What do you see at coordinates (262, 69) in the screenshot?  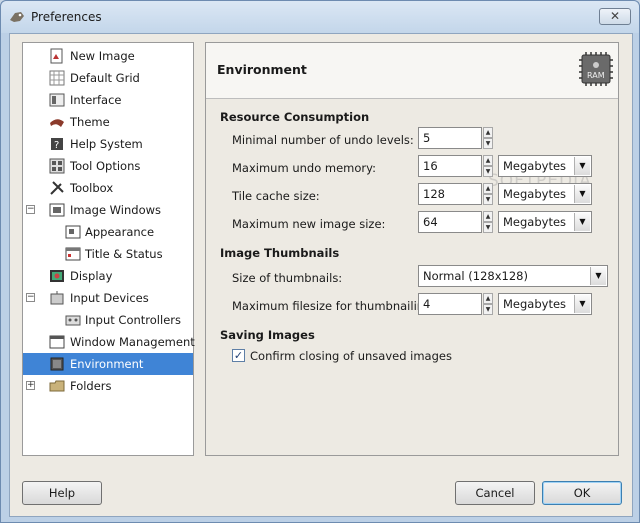 I see `page-title: Environment` at bounding box center [262, 69].